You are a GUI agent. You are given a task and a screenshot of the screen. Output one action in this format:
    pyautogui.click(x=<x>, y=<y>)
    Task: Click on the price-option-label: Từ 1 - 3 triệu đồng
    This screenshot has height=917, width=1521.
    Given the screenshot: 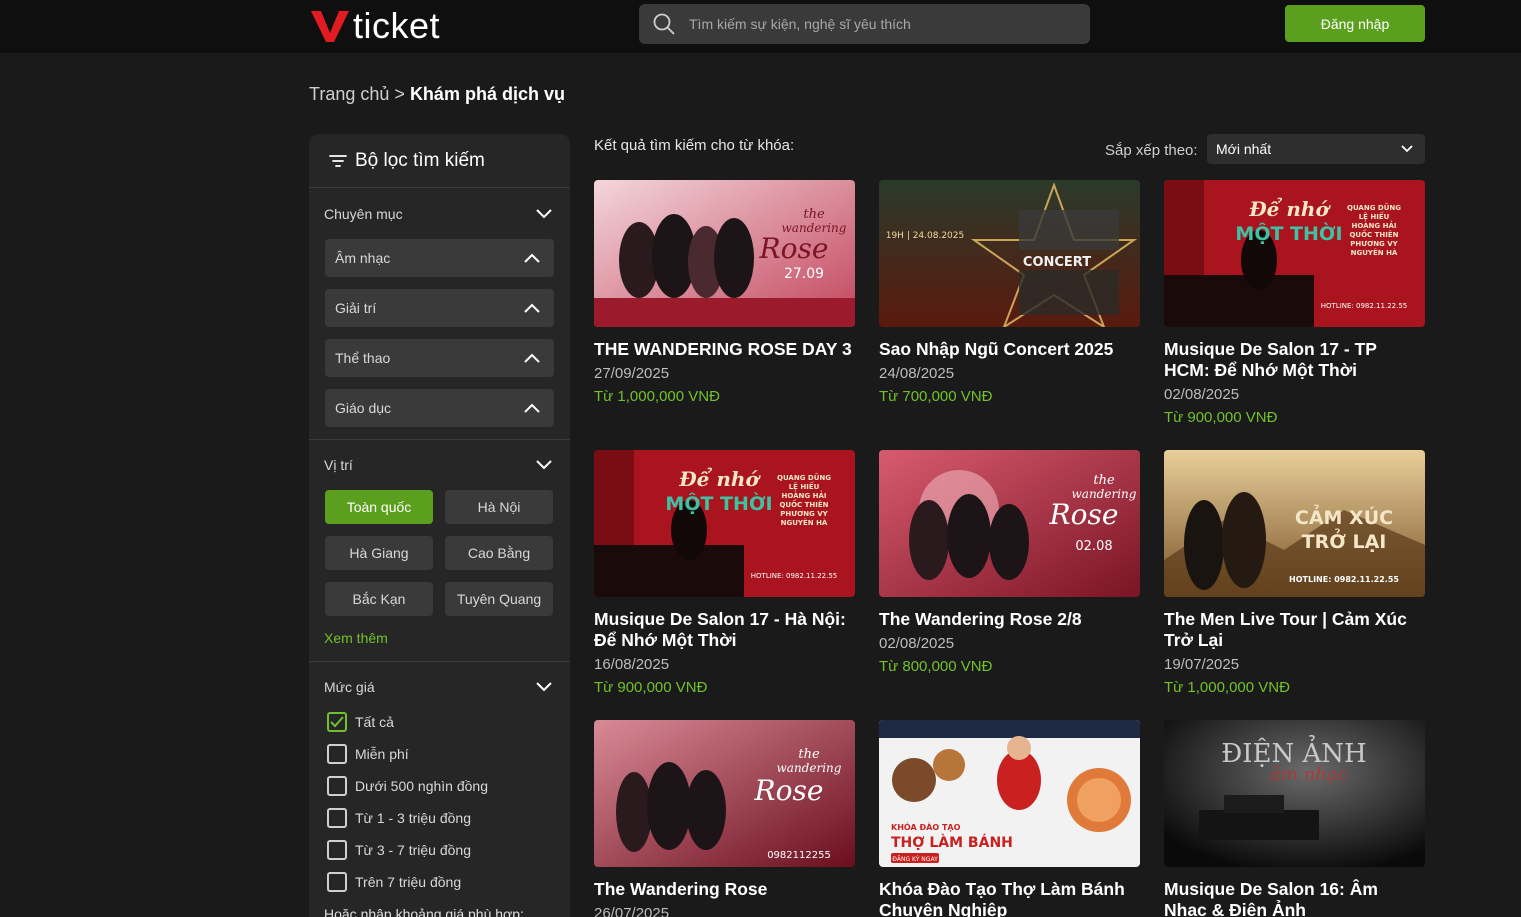 What is the action you would take?
    pyautogui.click(x=413, y=818)
    